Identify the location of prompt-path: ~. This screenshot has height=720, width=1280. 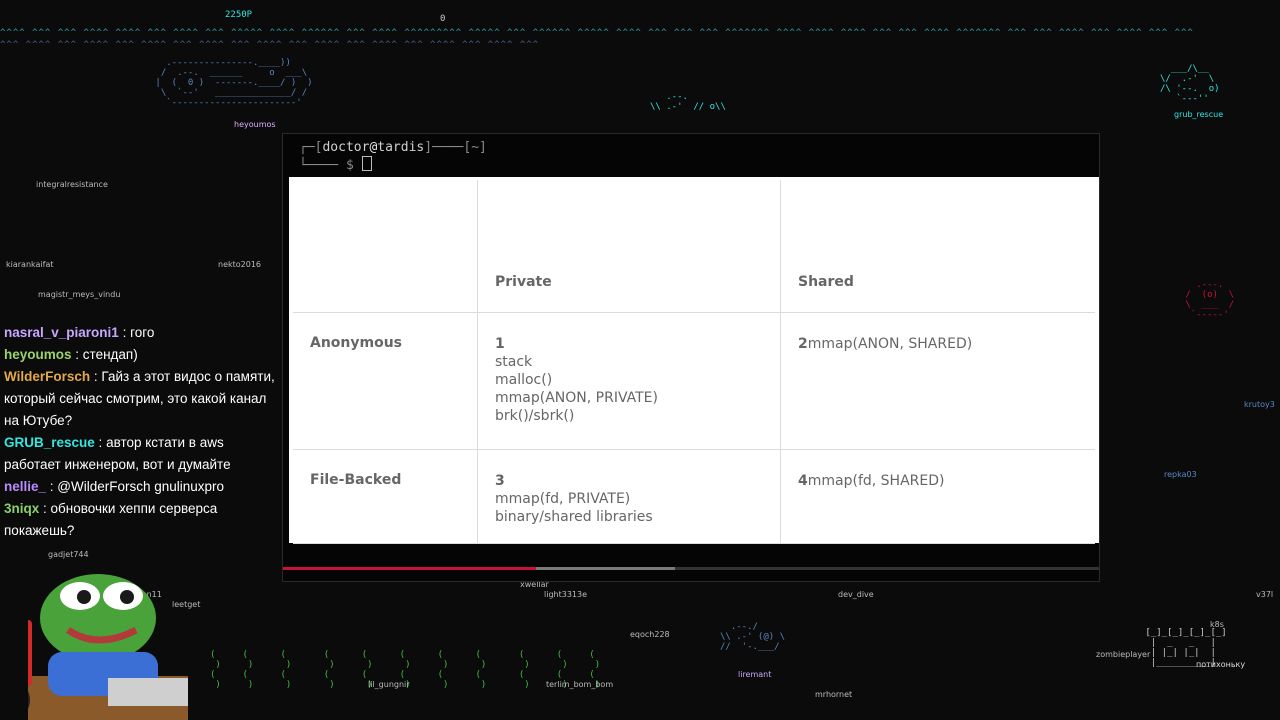
(475, 147).